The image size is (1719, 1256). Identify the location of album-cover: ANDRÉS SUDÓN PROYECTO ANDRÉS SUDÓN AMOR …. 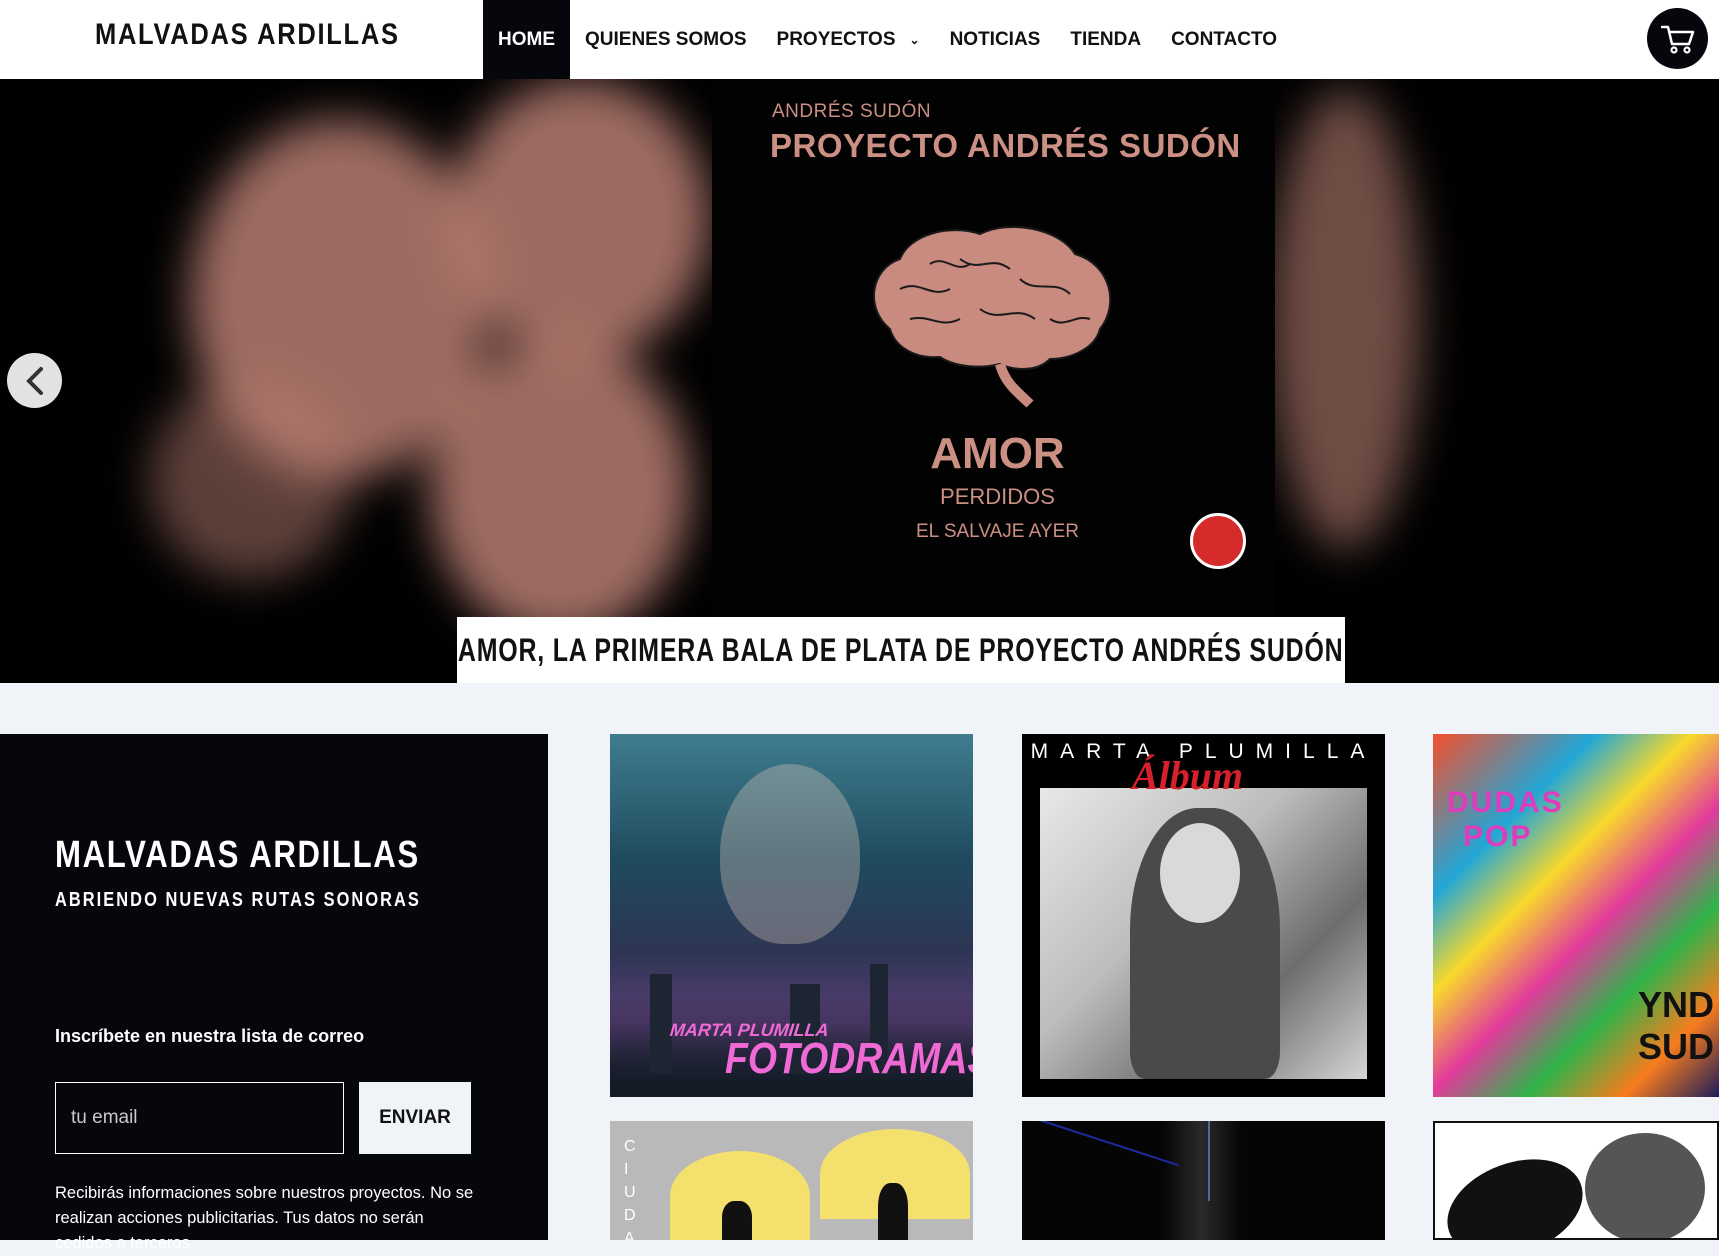
(993, 348).